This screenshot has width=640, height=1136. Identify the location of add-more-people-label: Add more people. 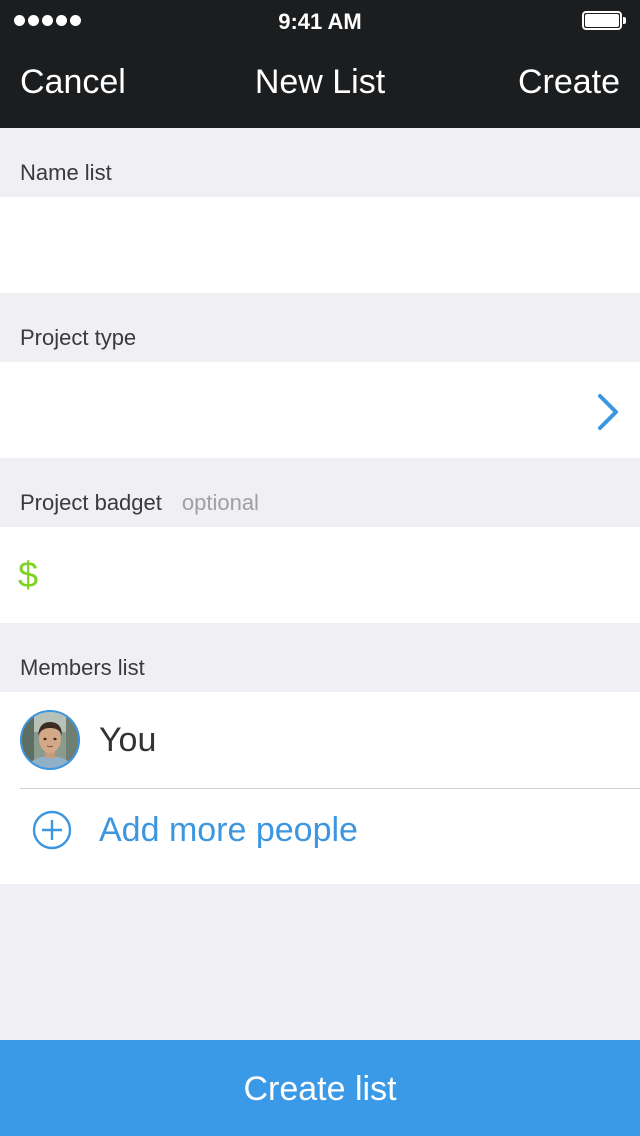
(228, 830).